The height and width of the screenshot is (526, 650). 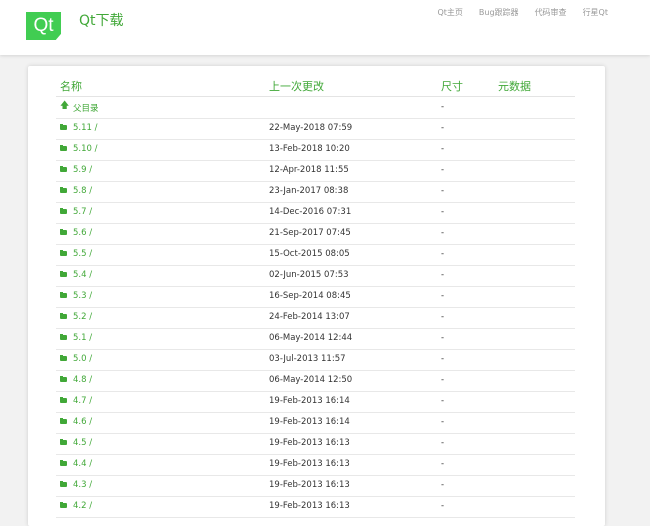 I want to click on last-modified: 14-Dec-2016 07:31, so click(x=310, y=212).